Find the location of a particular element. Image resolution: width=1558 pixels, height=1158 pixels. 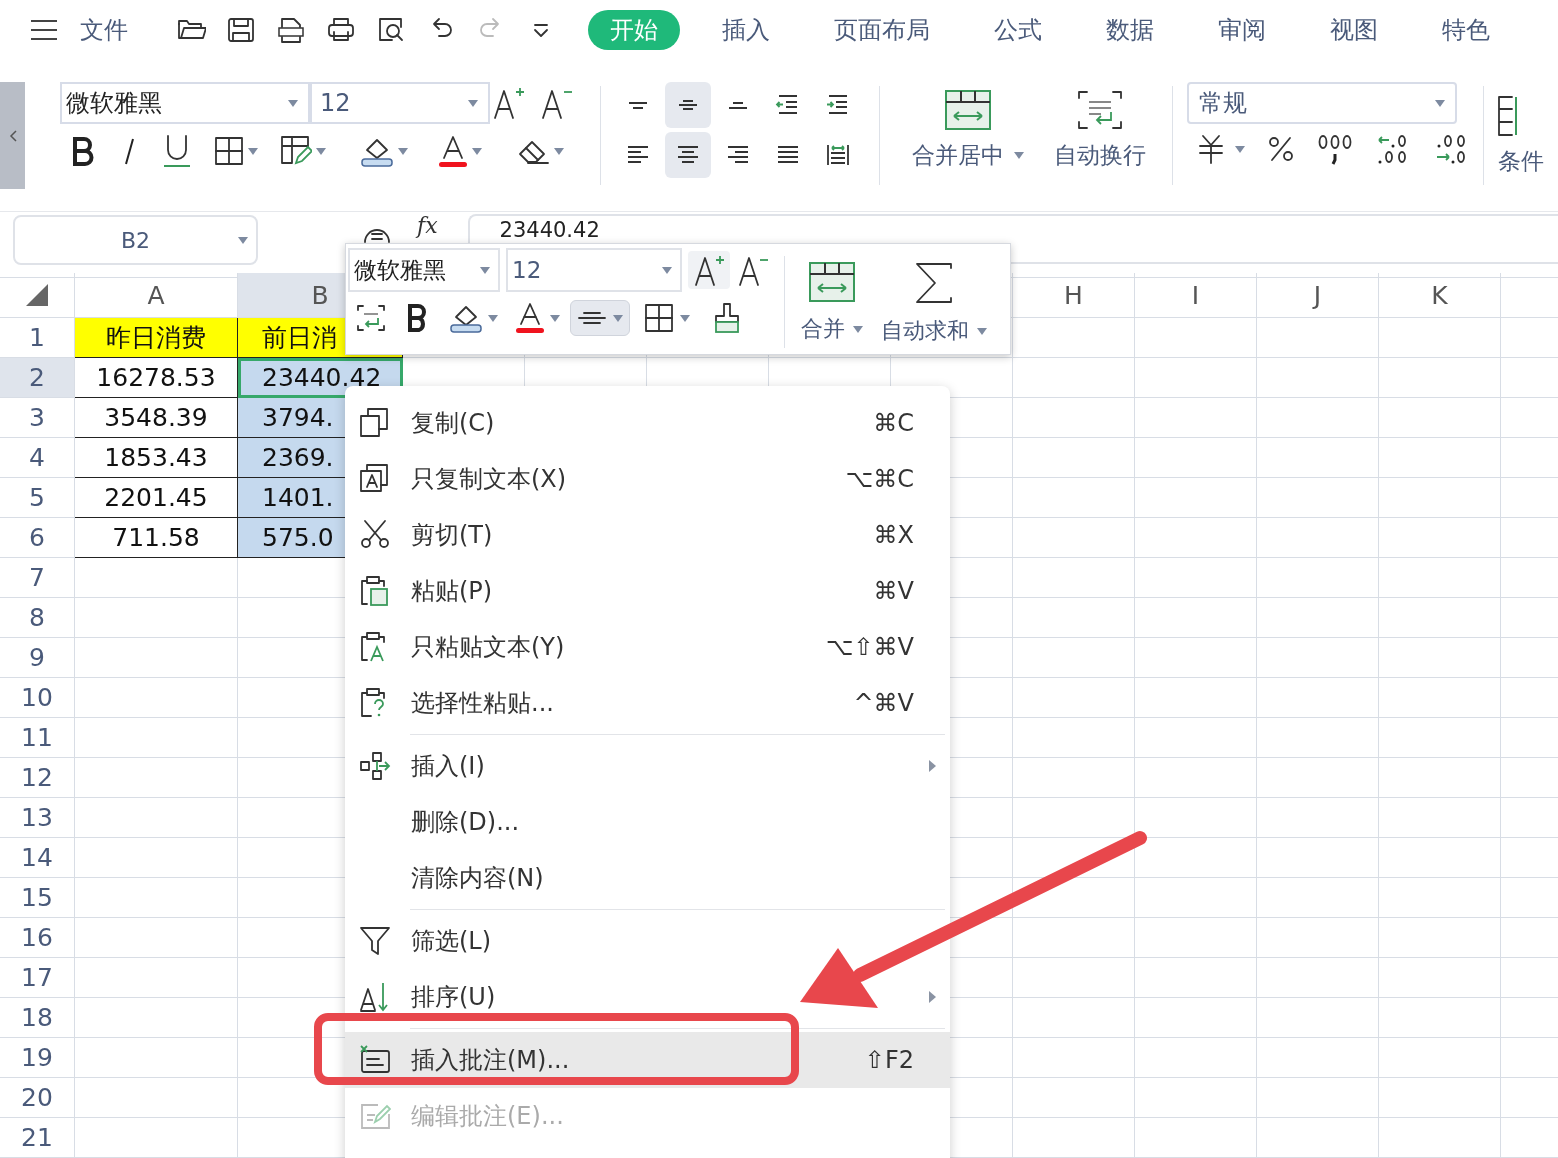

column-header: J is located at coordinates (1318, 295).